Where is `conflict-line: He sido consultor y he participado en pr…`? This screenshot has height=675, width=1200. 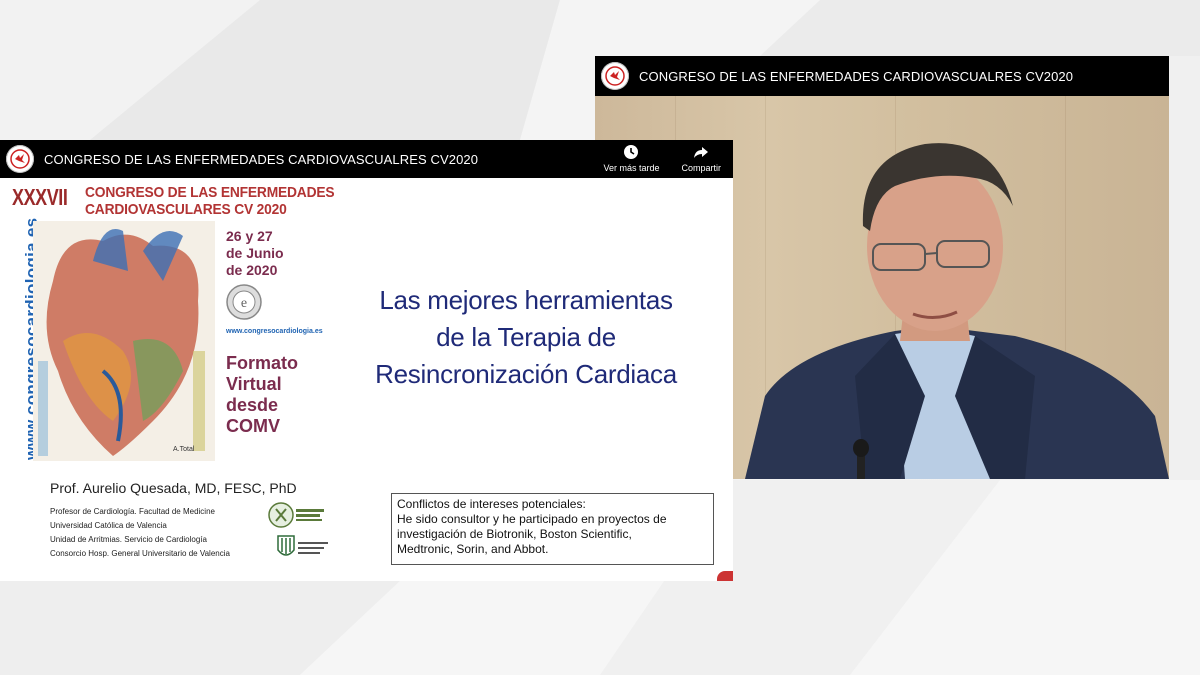 conflict-line: He sido consultor y he participado en pr… is located at coordinates (532, 519).